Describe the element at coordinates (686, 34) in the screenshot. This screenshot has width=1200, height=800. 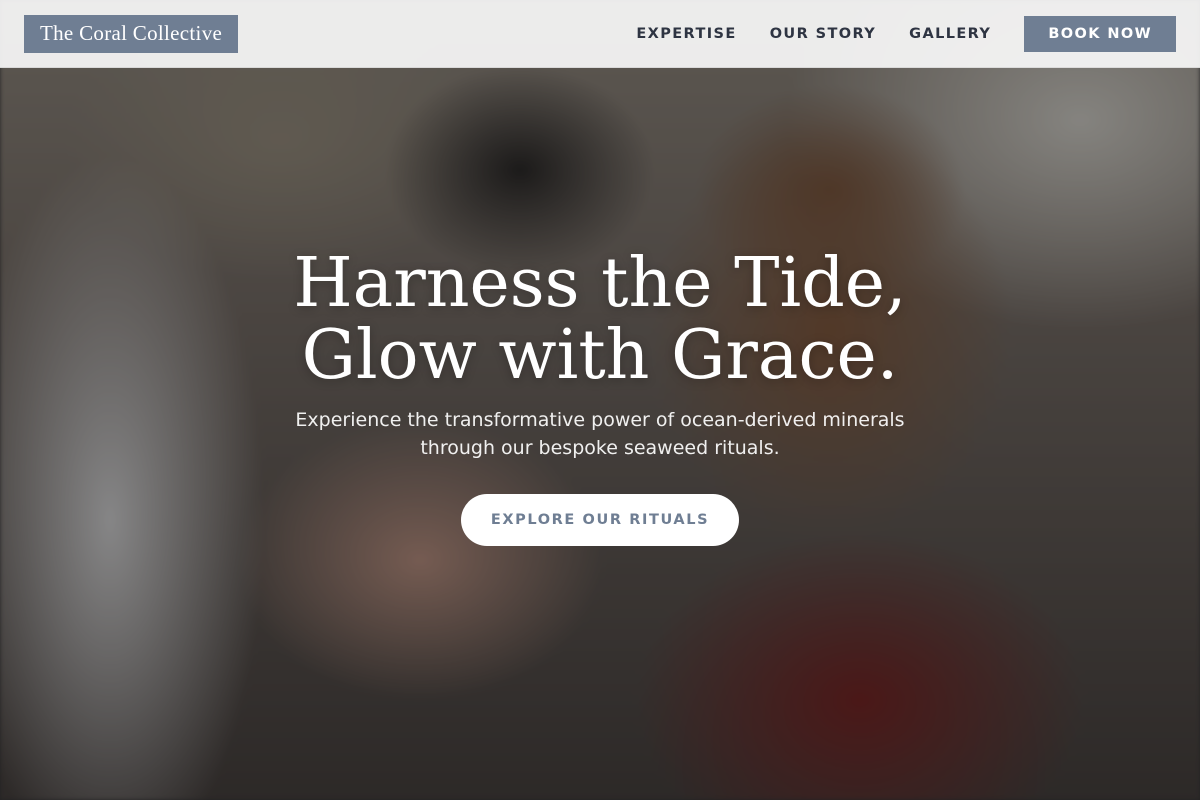
I see `nav-link-expertise: EXPERTISE` at that location.